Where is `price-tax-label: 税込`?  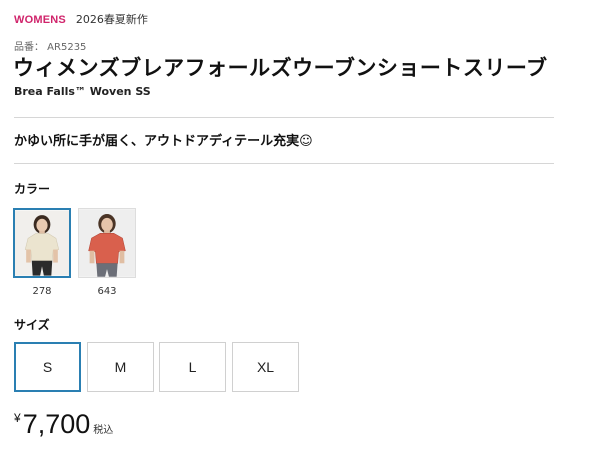 price-tax-label: 税込 is located at coordinates (103, 430).